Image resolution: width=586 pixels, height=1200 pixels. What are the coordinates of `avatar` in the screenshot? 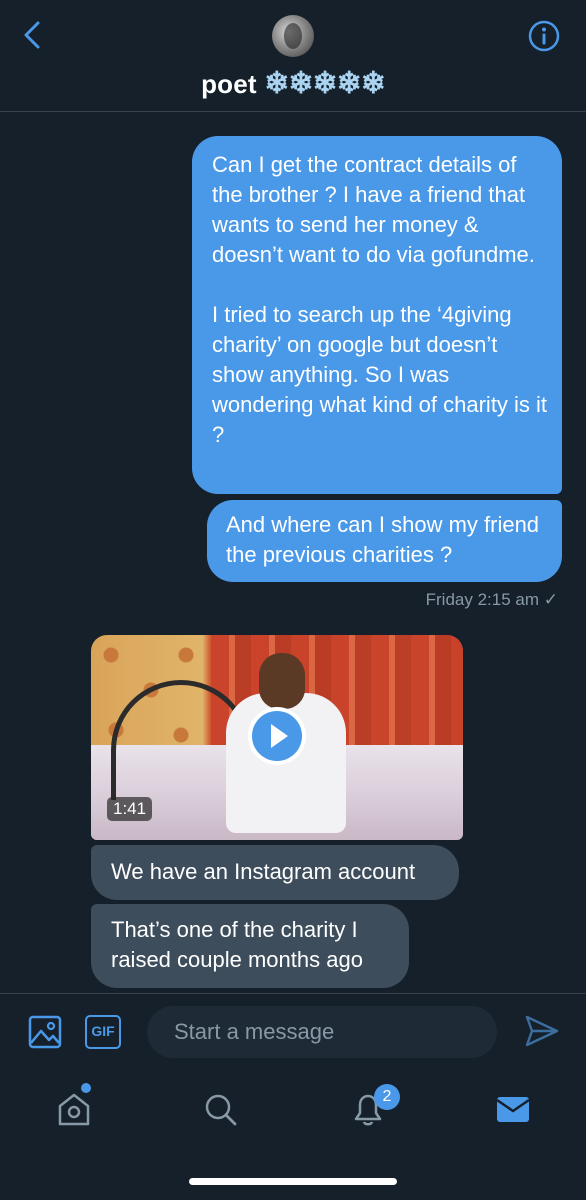 It's located at (293, 36).